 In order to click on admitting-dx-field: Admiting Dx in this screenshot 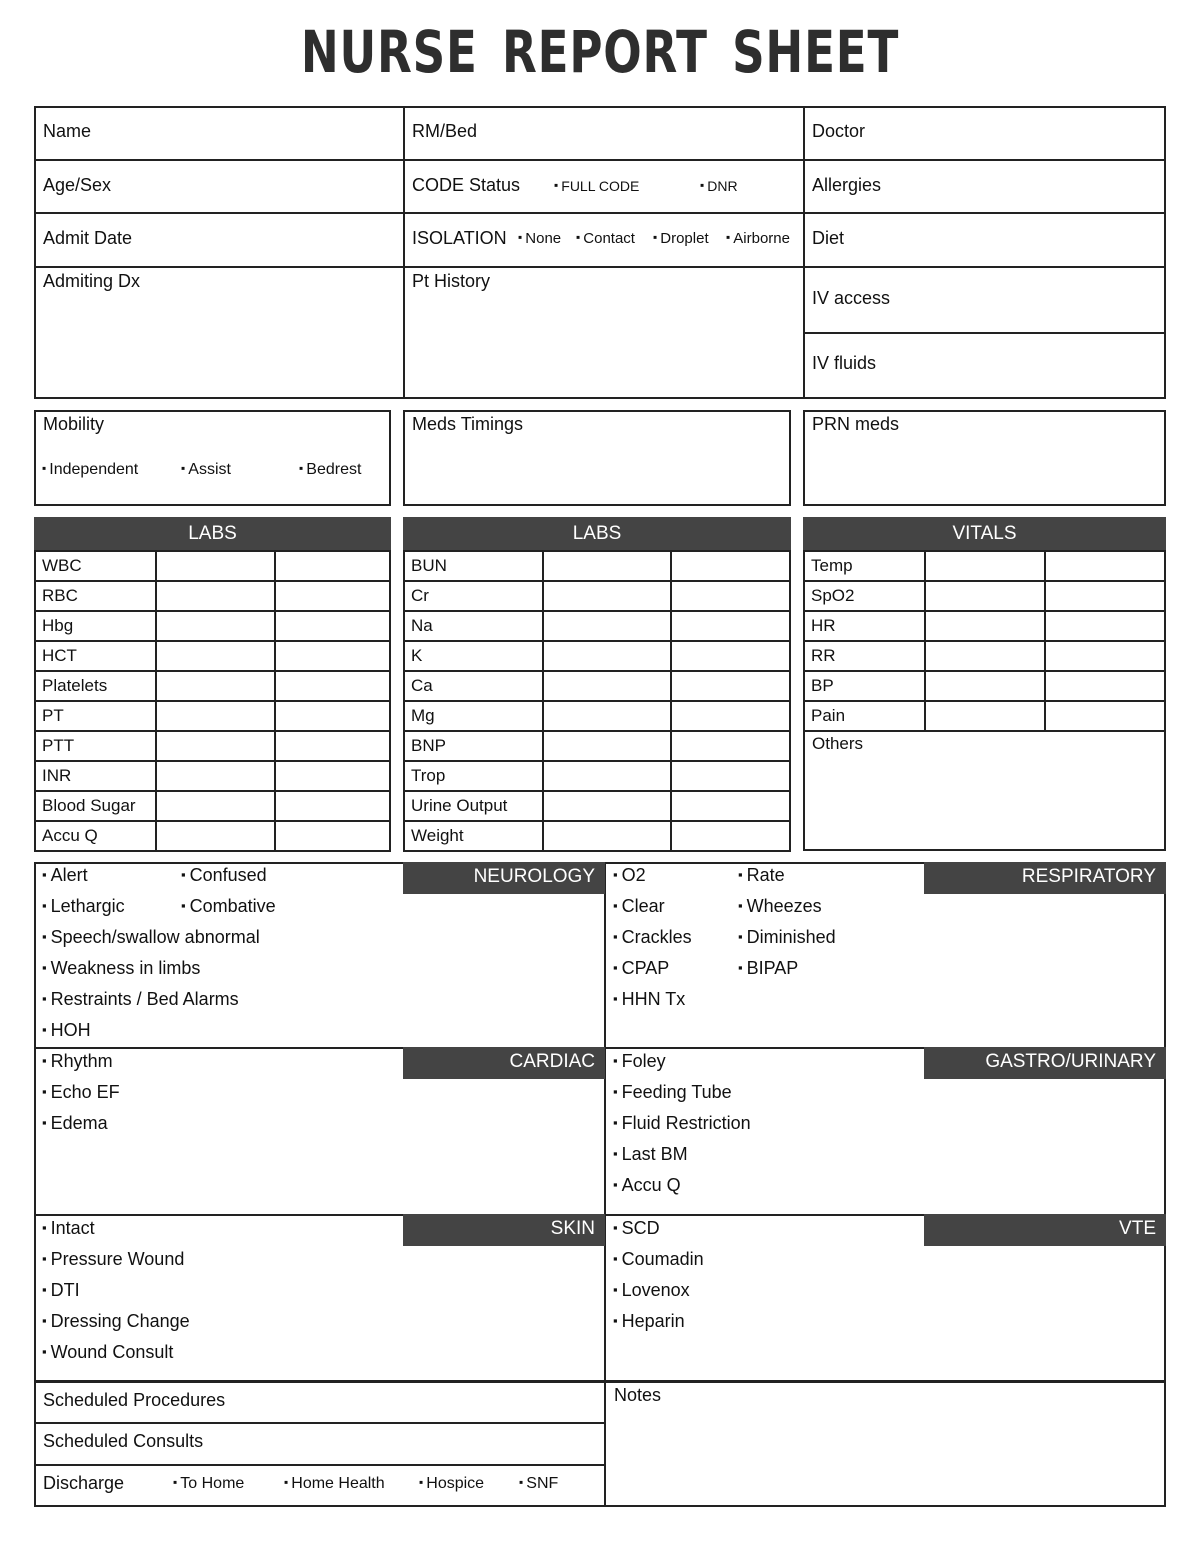, I will do `click(91, 281)`.